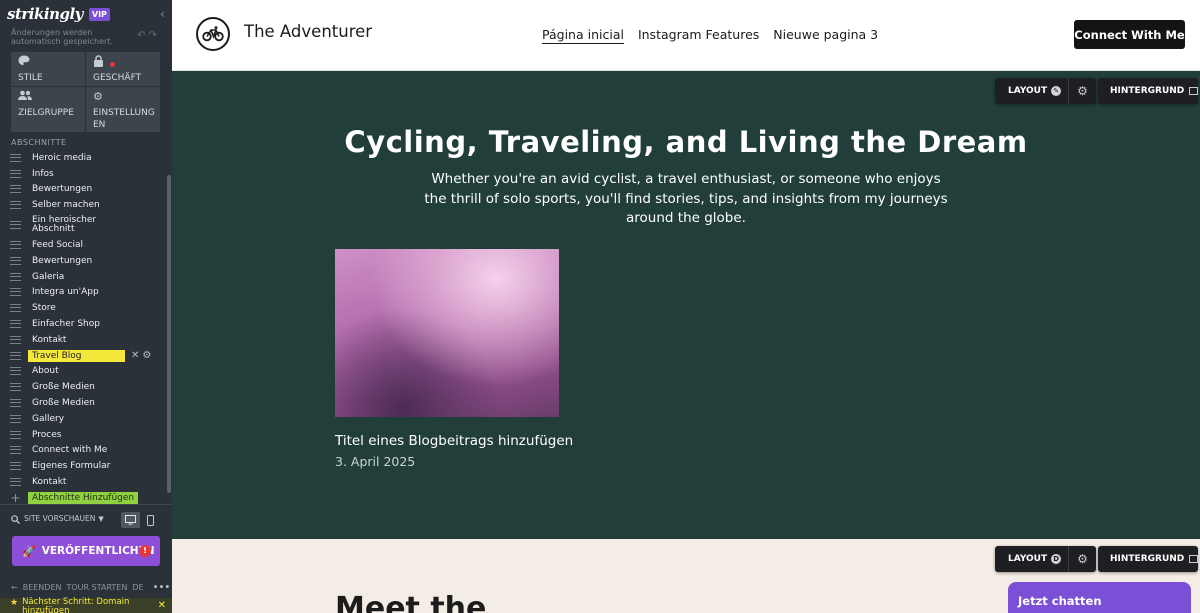  Describe the element at coordinates (1056, 559) in the screenshot. I see `layout-d-icon: D` at that location.